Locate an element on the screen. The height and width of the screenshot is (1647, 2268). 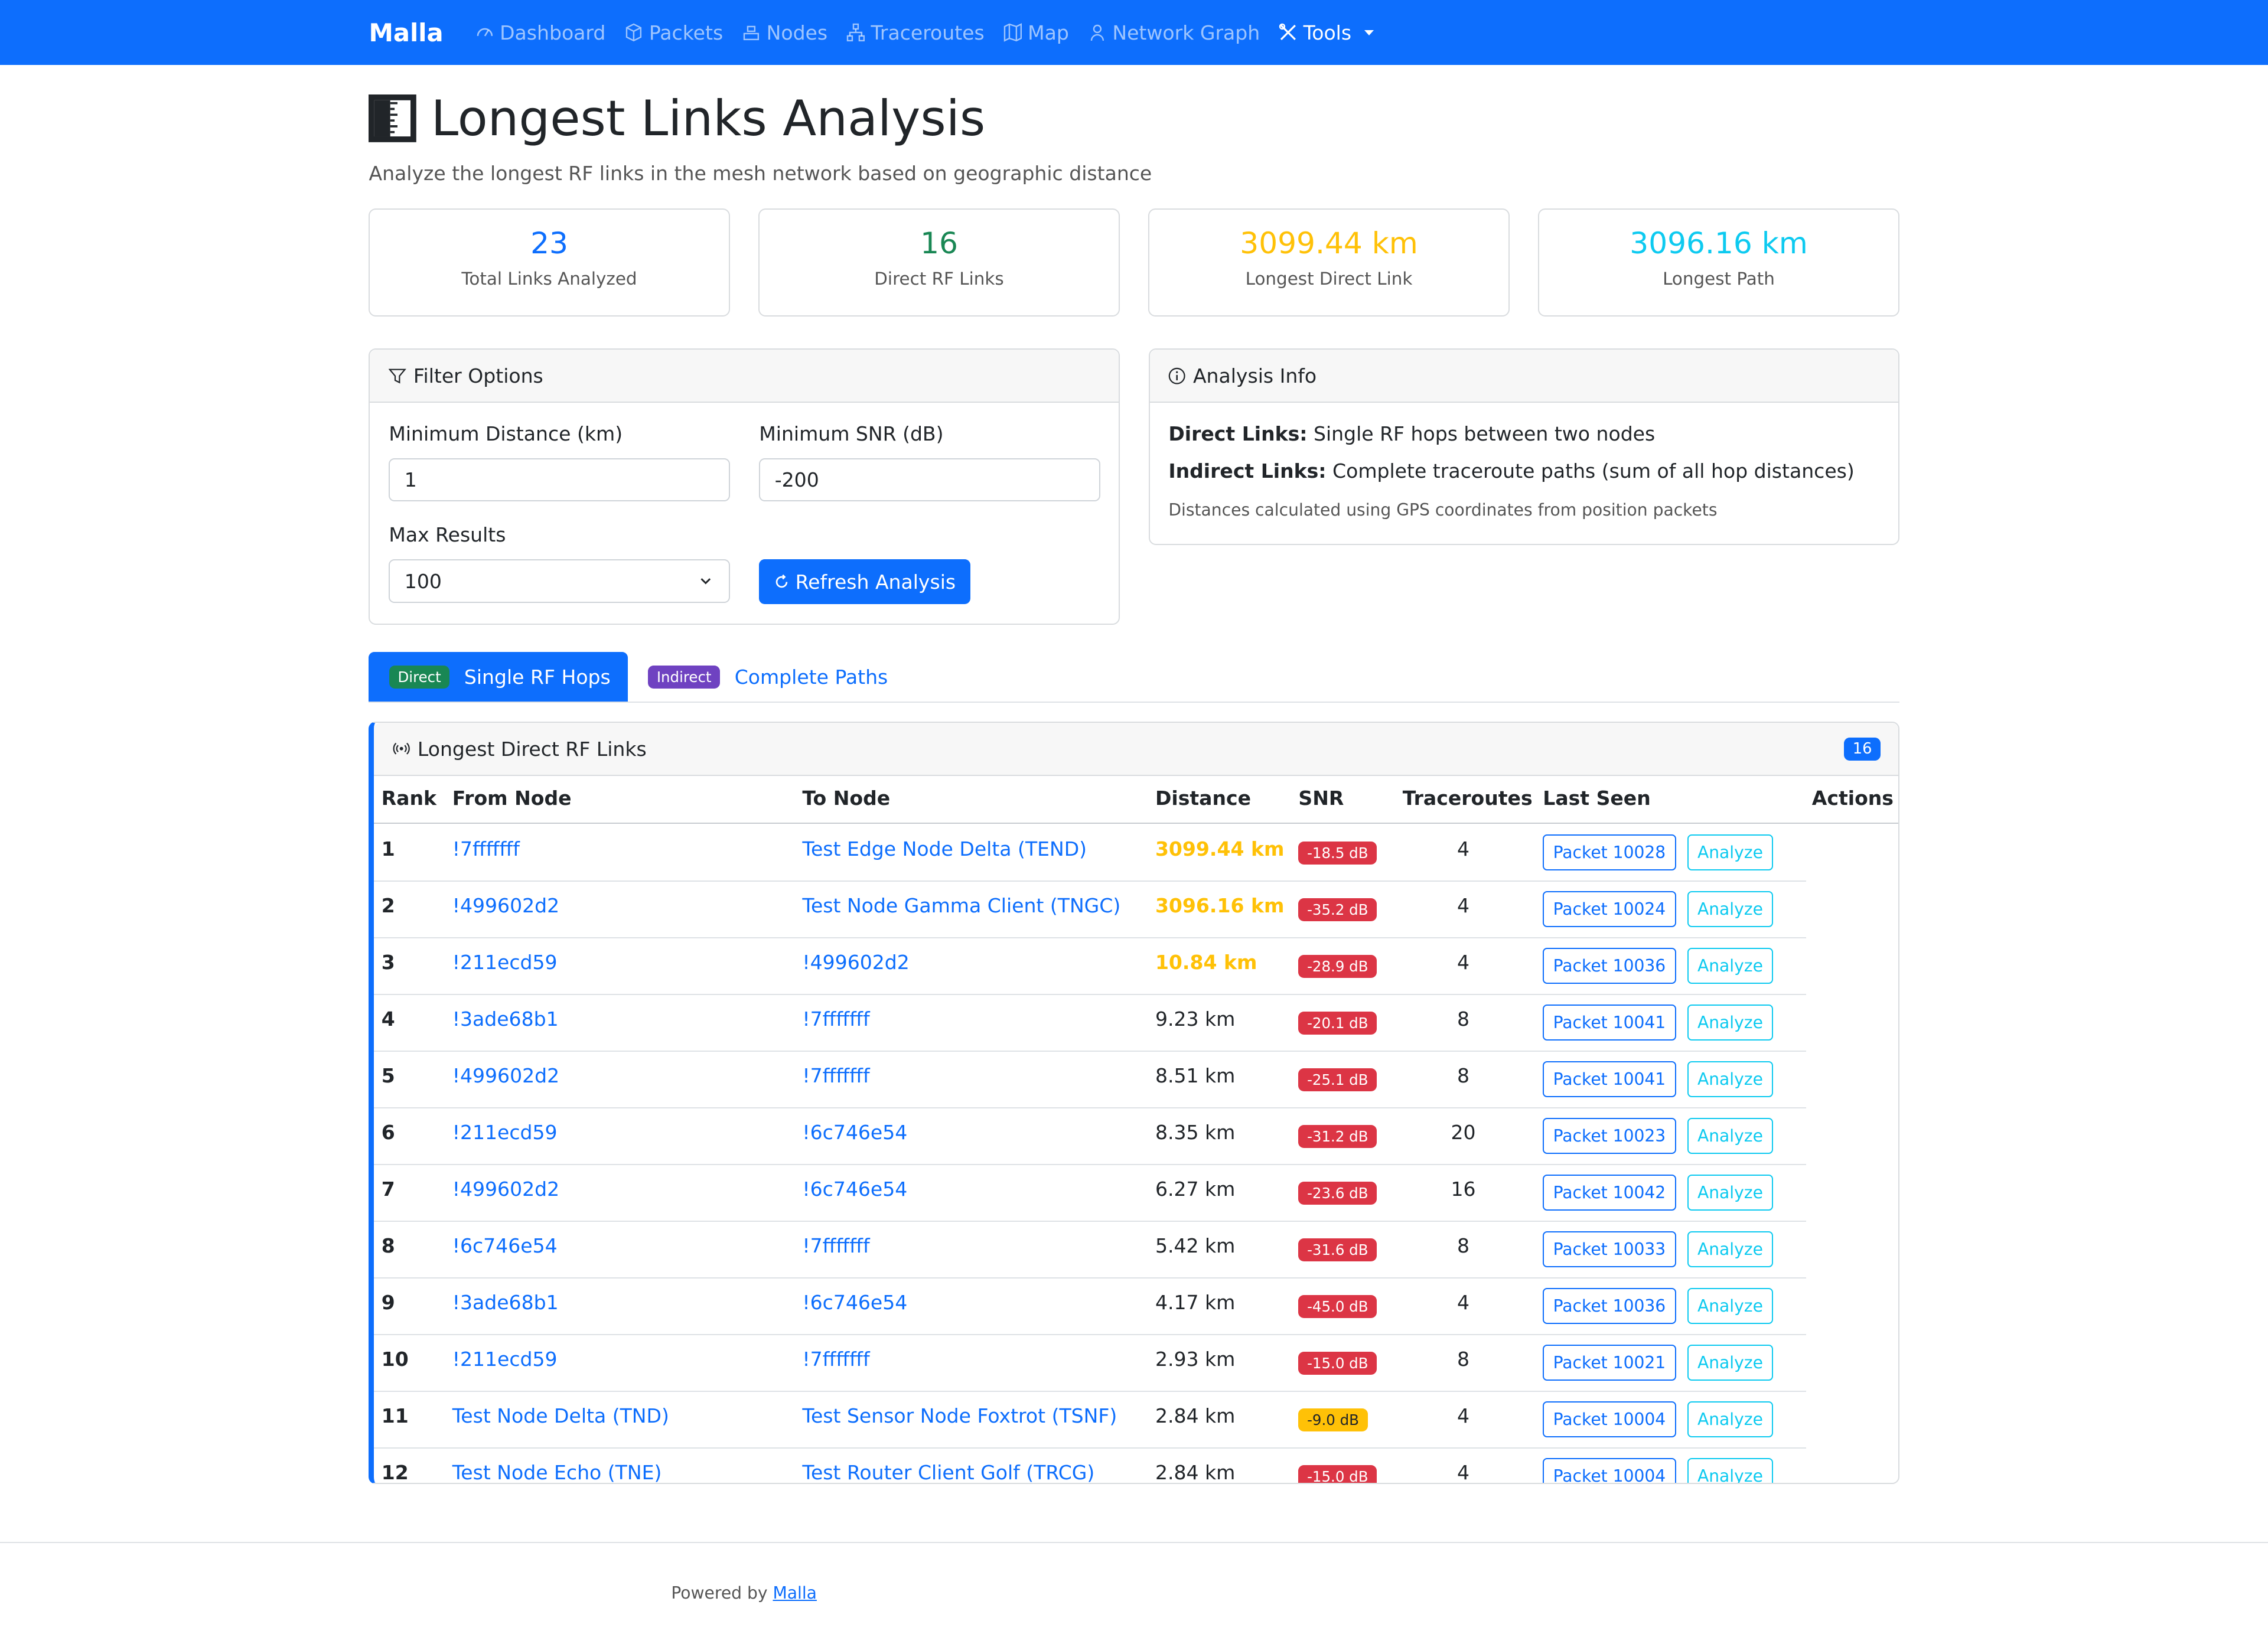
distance-cell: 2.84 km is located at coordinates (1195, 1415).